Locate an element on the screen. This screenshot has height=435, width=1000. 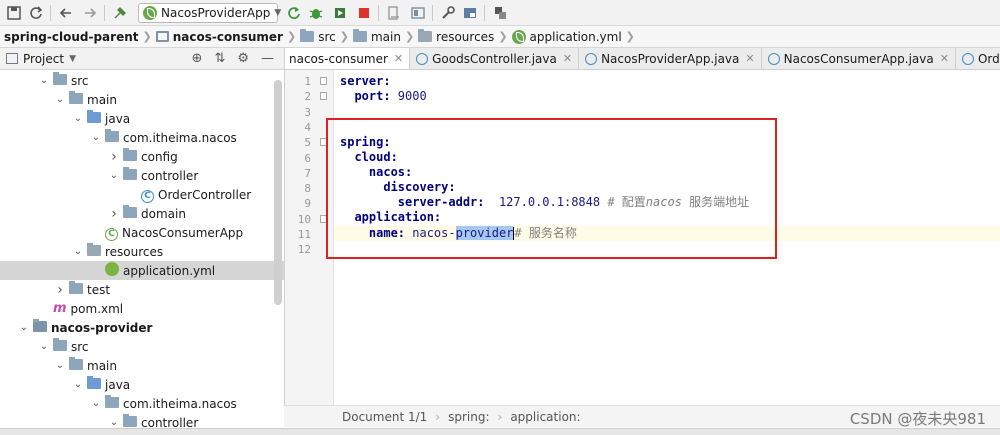
database-icon is located at coordinates (500, 13).